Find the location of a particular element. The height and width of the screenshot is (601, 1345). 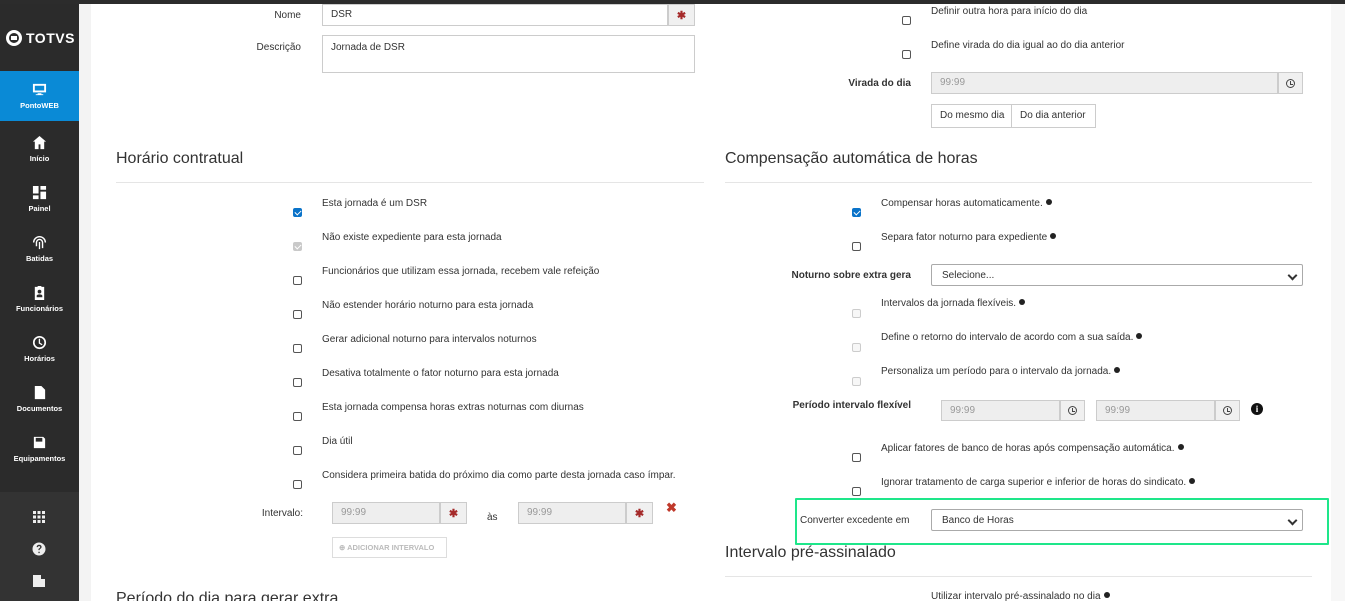

checkbox-compensar-horas is located at coordinates (856, 212).